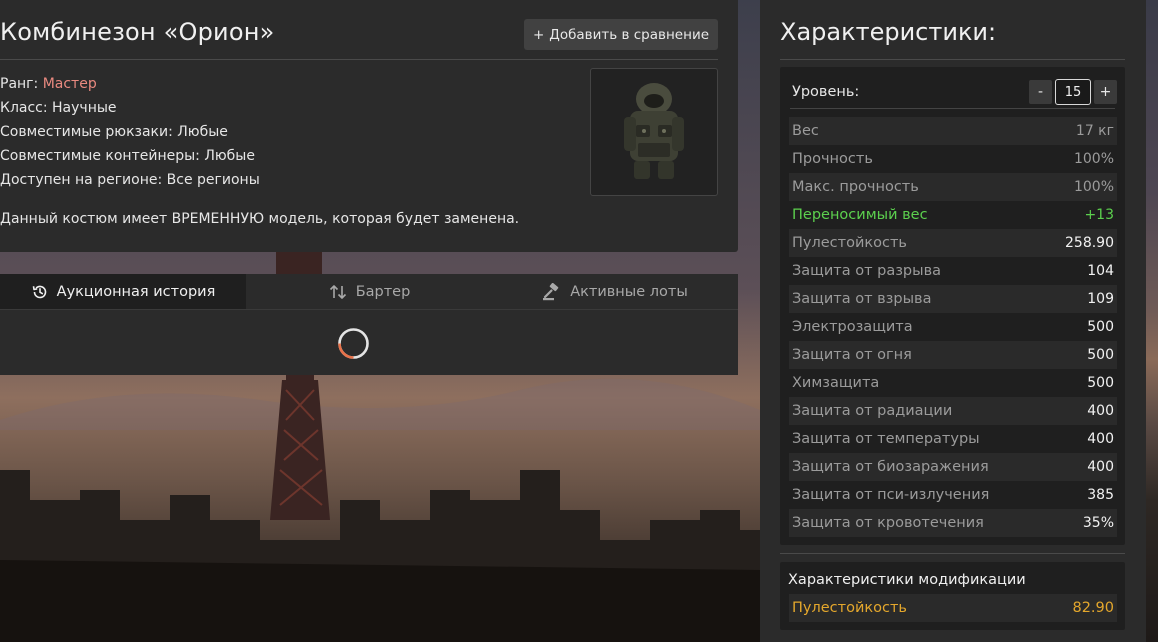 This screenshot has height=642, width=1158. I want to click on stat-row: Переносимый вес +13, so click(953, 215).